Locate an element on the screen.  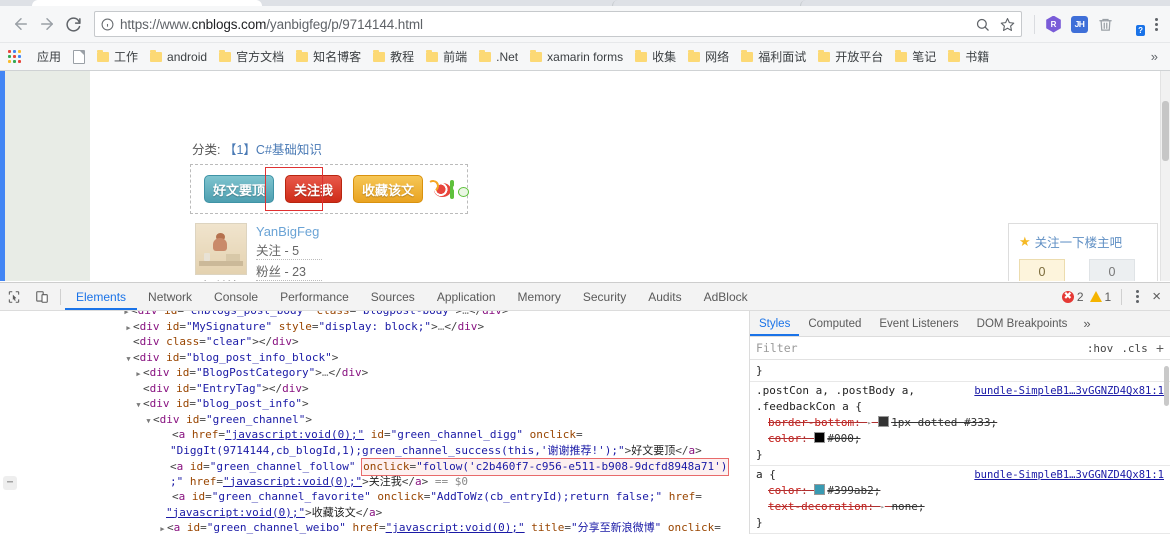
extension-r-icon: R is located at coordinates (1053, 24).